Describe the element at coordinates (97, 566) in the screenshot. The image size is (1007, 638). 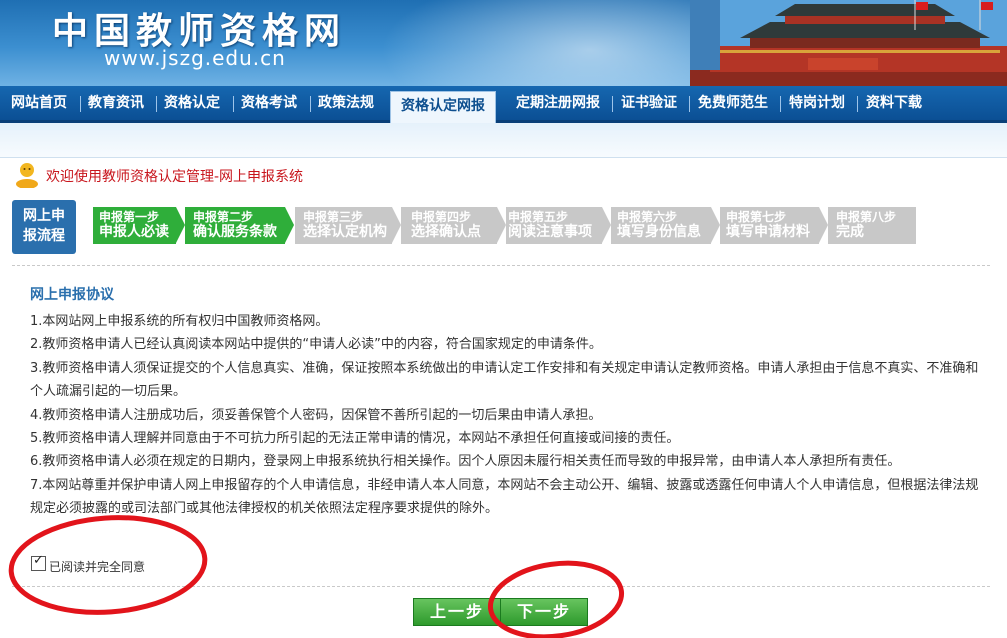
I see `agree-label: 已阅读并完全同意` at that location.